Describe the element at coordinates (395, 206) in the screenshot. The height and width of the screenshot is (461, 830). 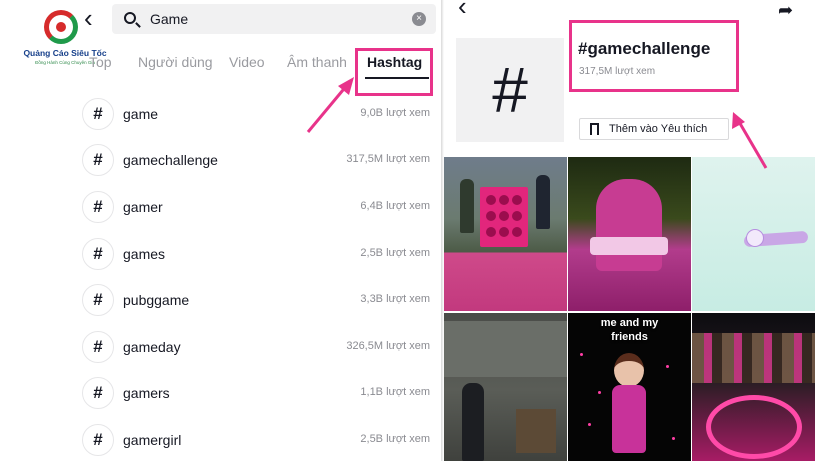
I see `hashtag-views: 6,4B lượt xem` at that location.